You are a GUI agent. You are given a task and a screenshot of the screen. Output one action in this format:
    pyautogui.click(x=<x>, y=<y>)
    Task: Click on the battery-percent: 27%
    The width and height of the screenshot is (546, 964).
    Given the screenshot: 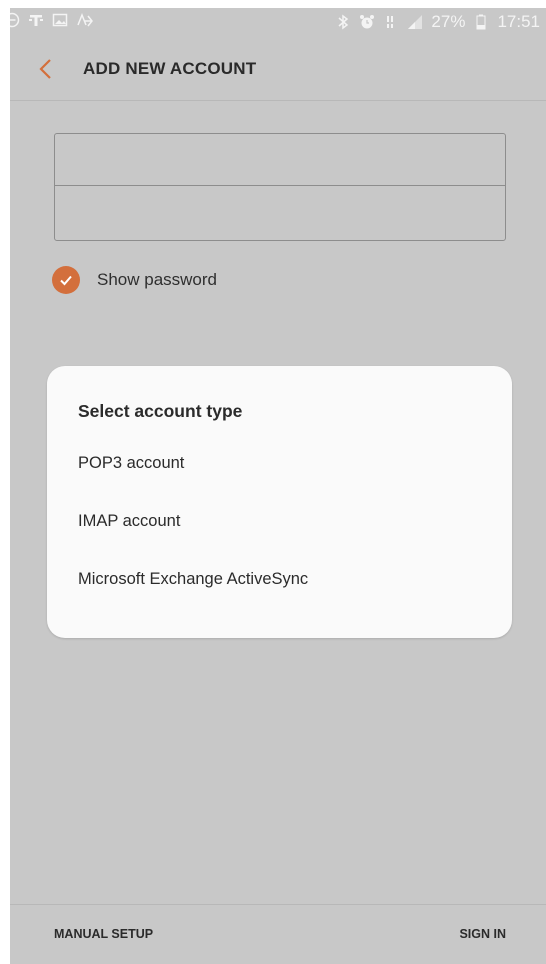 What is the action you would take?
    pyautogui.click(x=448, y=21)
    